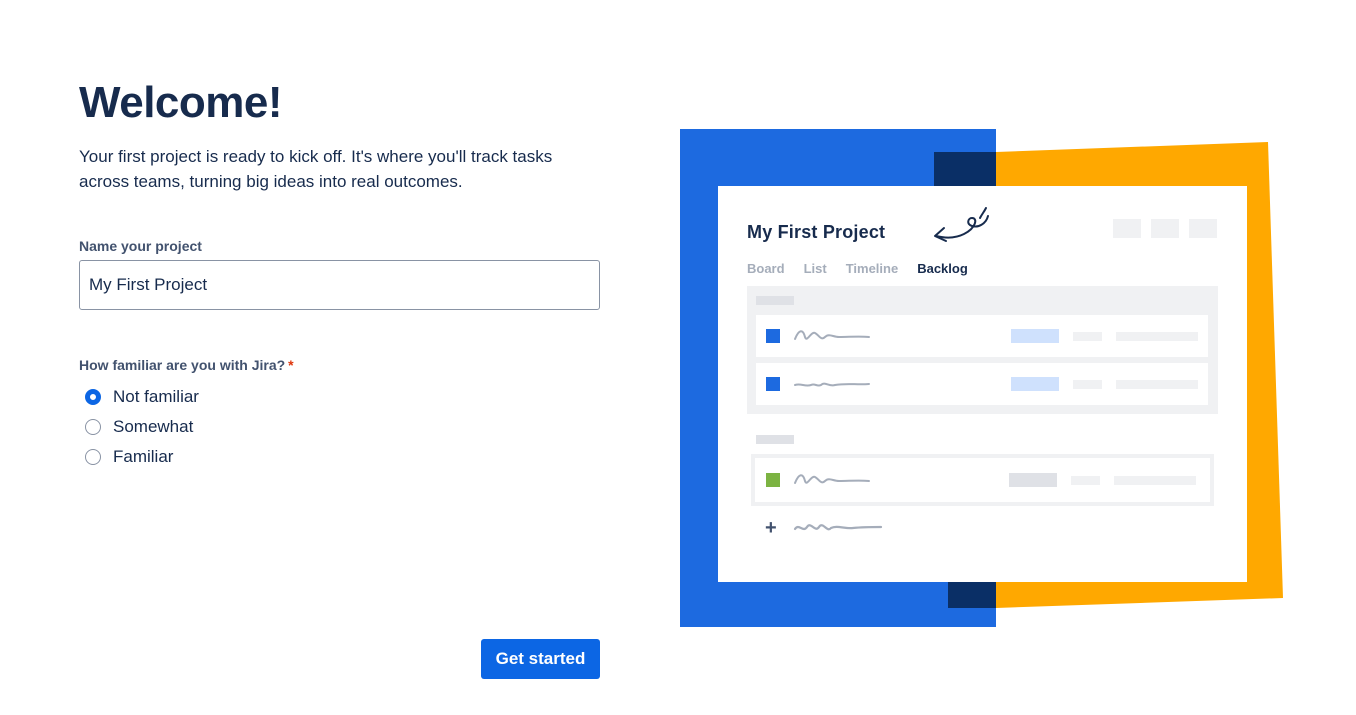  I want to click on sprint-header-placeholder, so click(775, 300).